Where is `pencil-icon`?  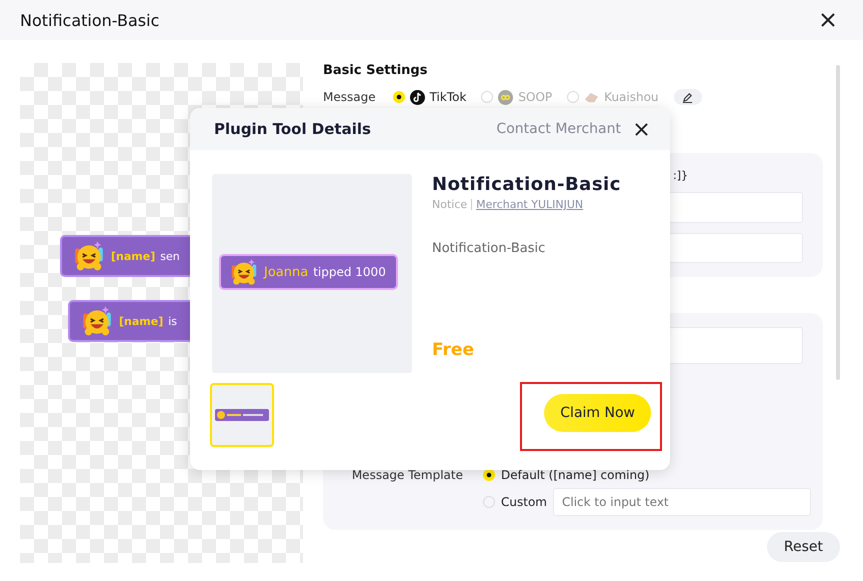 pencil-icon is located at coordinates (688, 97).